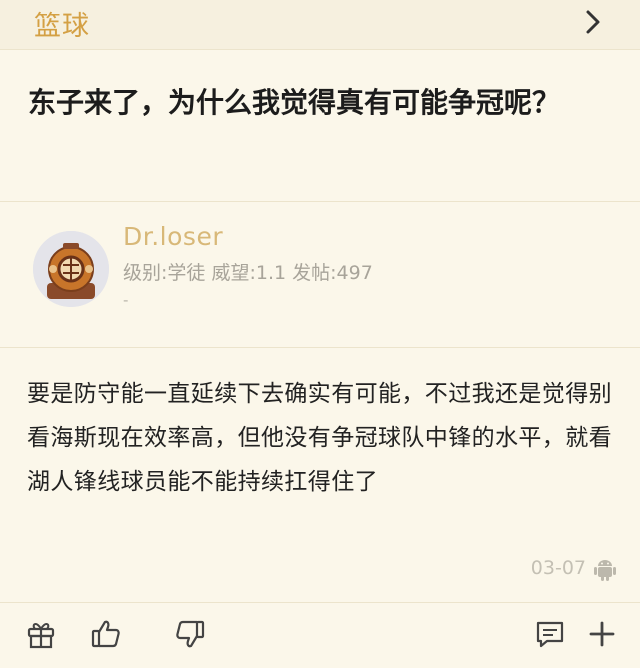 This screenshot has width=640, height=668. Describe the element at coordinates (558, 568) in the screenshot. I see `post-date: 03-07` at that location.